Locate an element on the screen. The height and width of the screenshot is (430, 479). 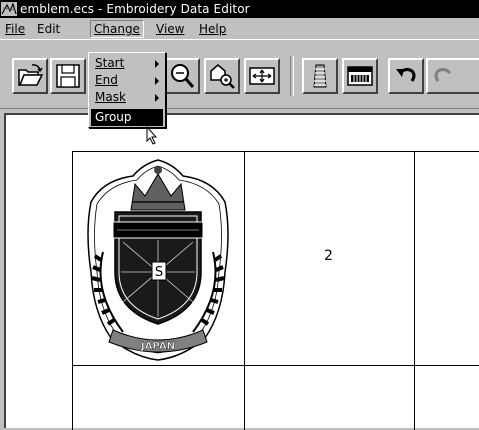
thread-button is located at coordinates (320, 76).